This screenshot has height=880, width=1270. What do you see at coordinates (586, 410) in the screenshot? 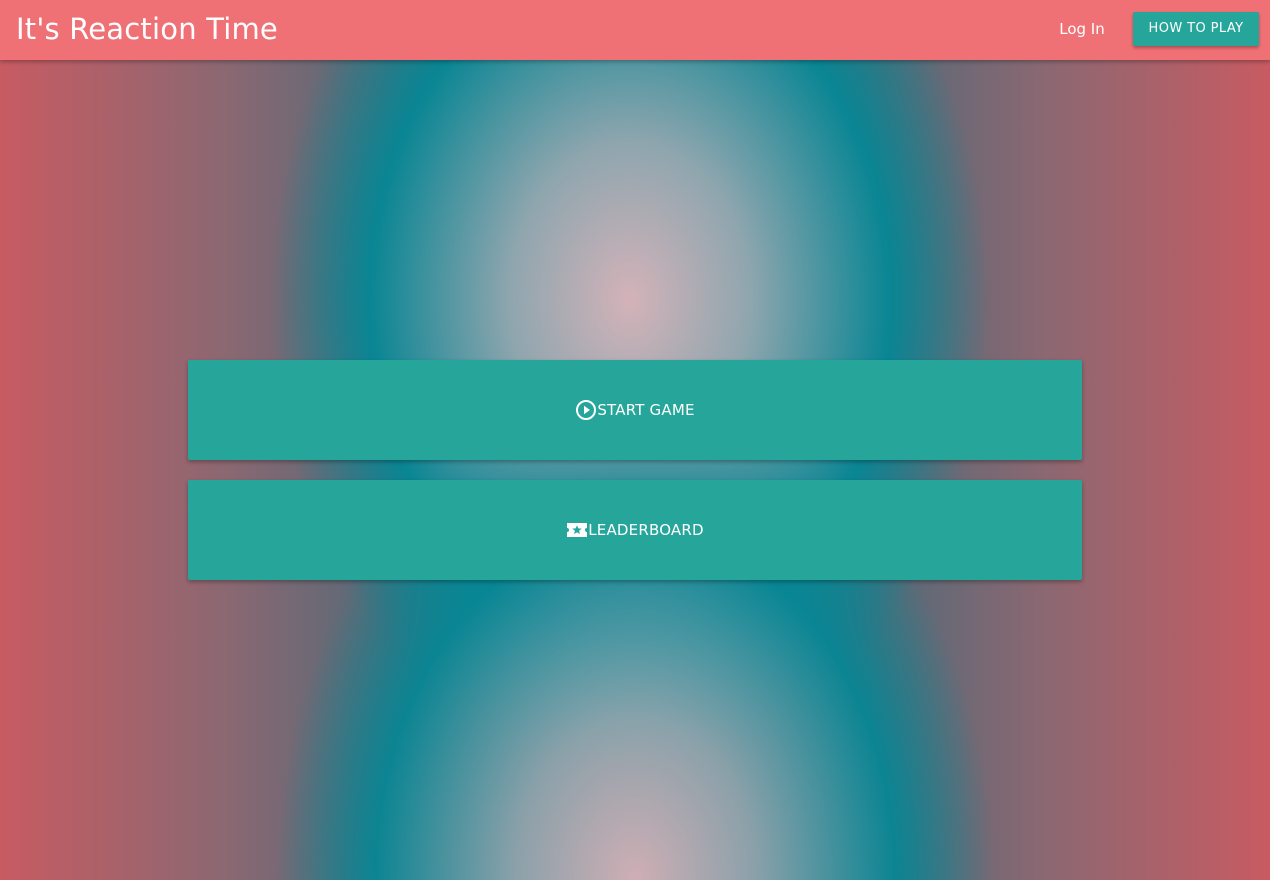
I see `play-circle-icon` at bounding box center [586, 410].